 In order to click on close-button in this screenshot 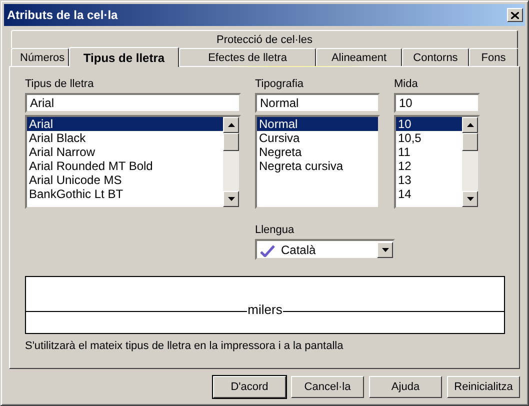, I will do `click(515, 15)`.